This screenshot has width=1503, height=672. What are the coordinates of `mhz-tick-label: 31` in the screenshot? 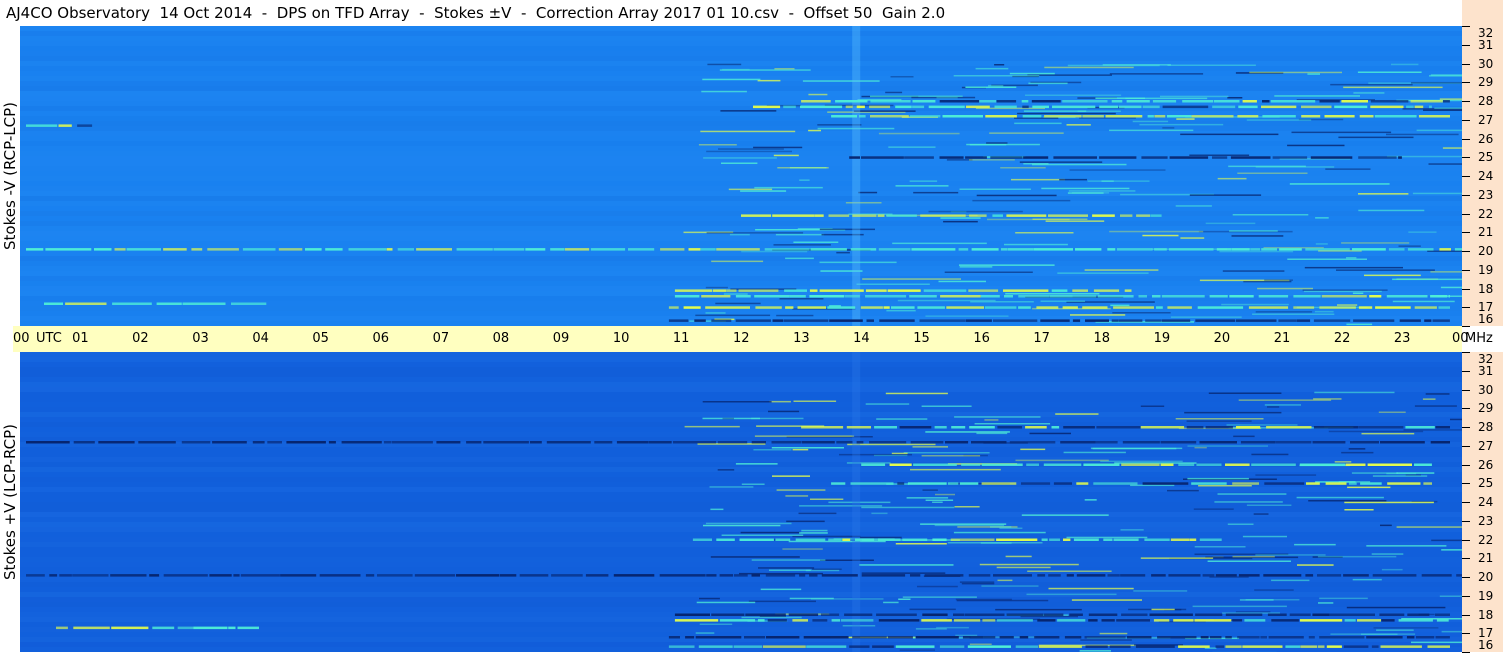 It's located at (1486, 371).